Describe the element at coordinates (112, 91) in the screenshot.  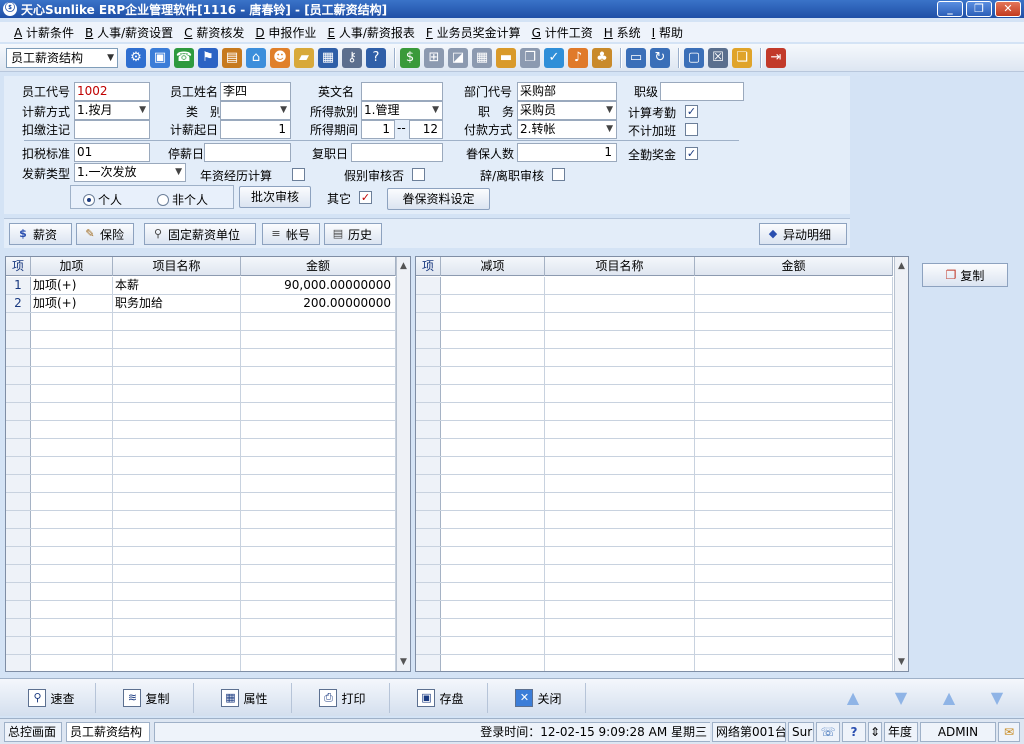
I see `emp-code-field: 1002` at that location.